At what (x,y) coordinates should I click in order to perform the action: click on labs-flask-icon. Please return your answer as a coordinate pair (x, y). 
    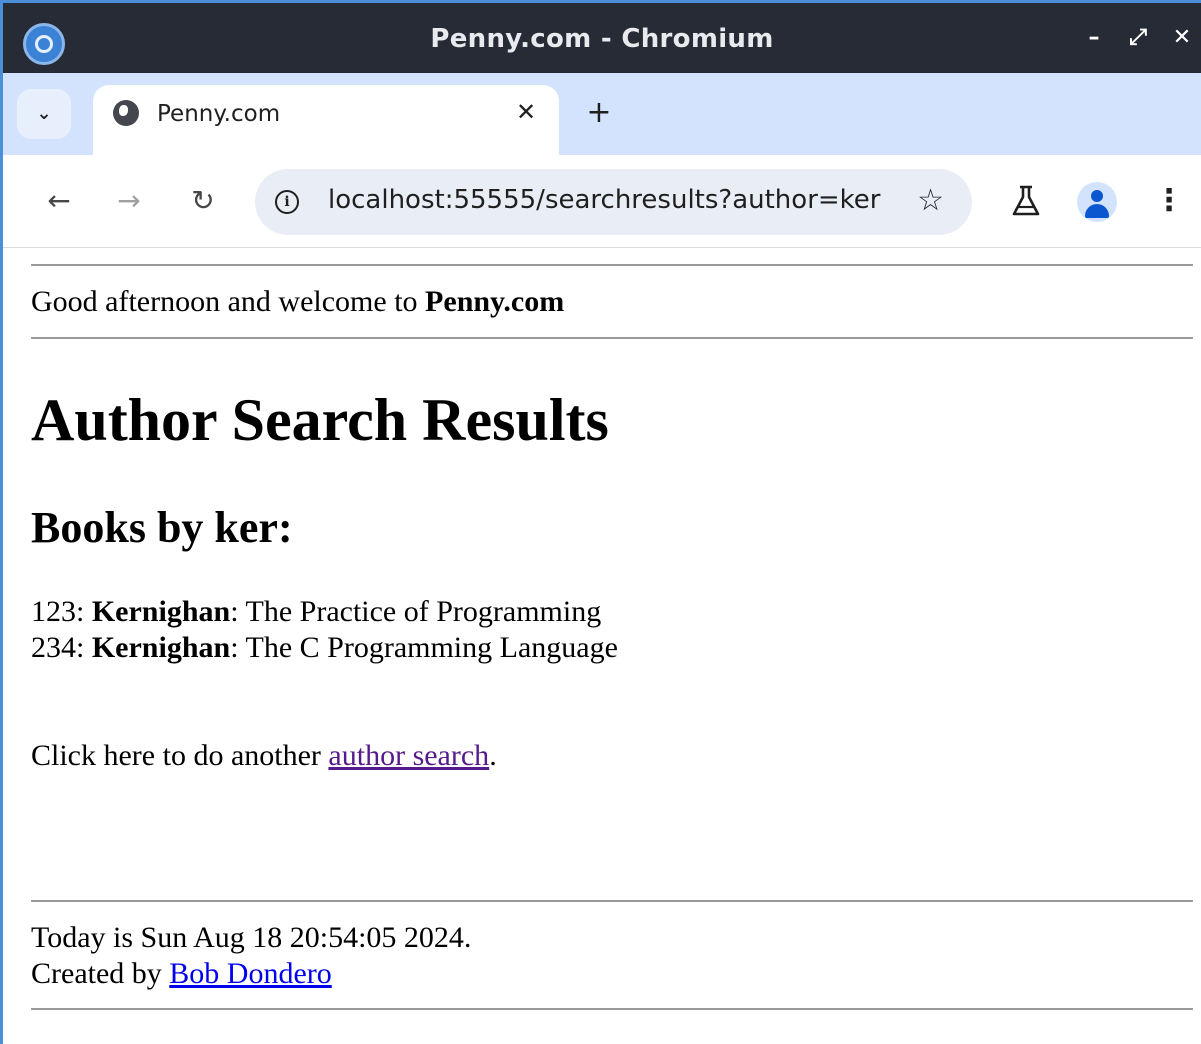
    Looking at the image, I should click on (1026, 201).